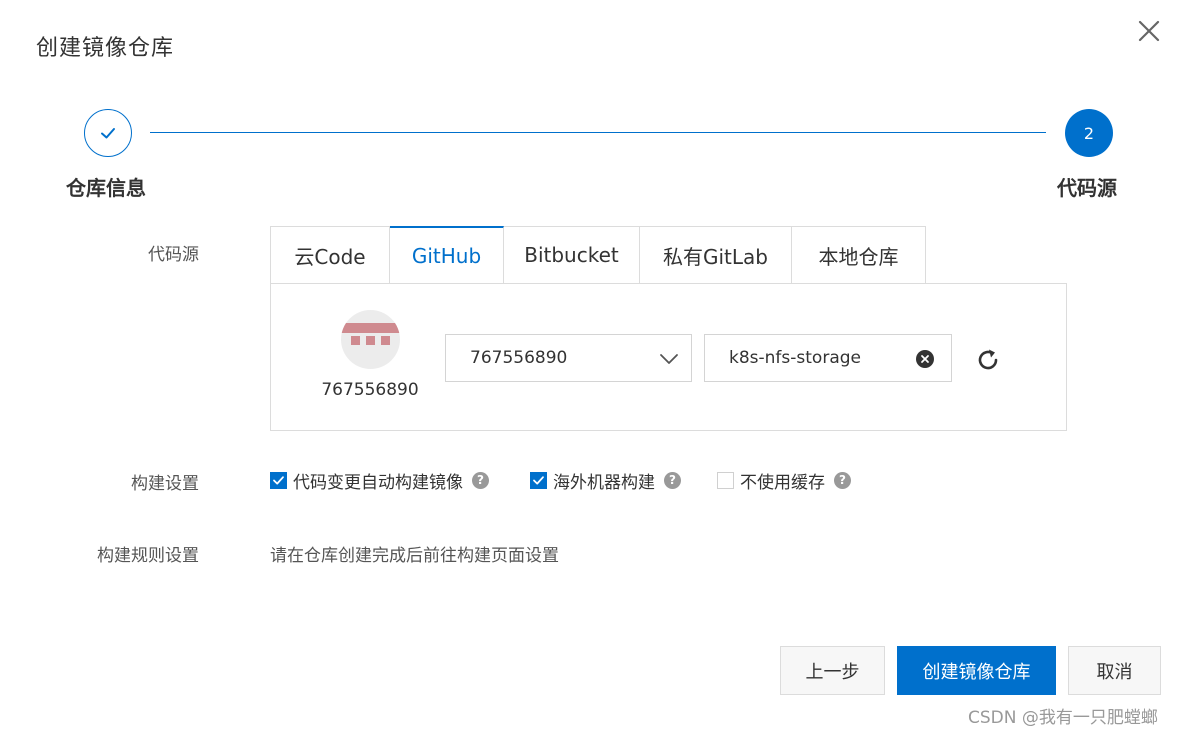 Image resolution: width=1194 pixels, height=733 pixels. Describe the element at coordinates (832, 670) in the screenshot. I see `prev-step-button: 上一步` at that location.